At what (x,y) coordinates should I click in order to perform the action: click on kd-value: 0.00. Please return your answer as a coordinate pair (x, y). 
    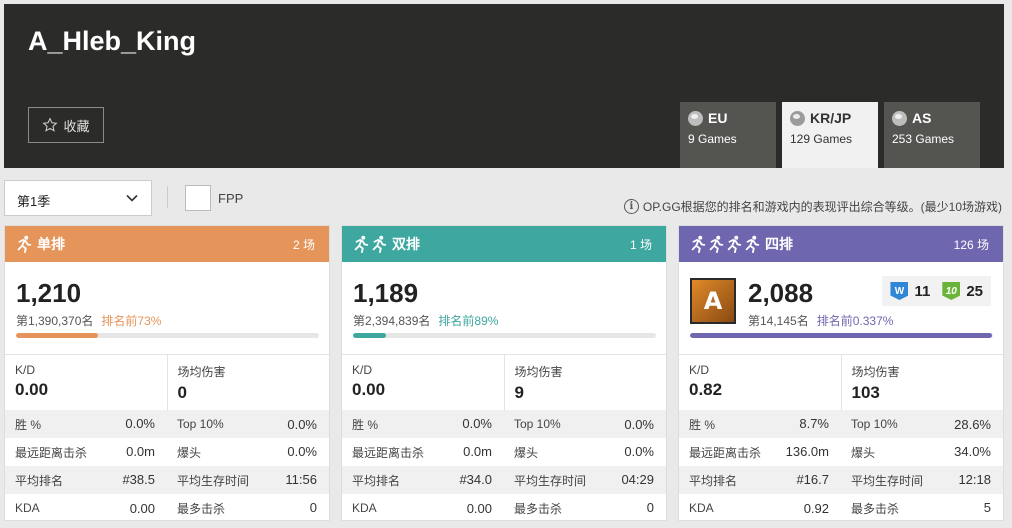
    Looking at the image, I should click on (369, 389).